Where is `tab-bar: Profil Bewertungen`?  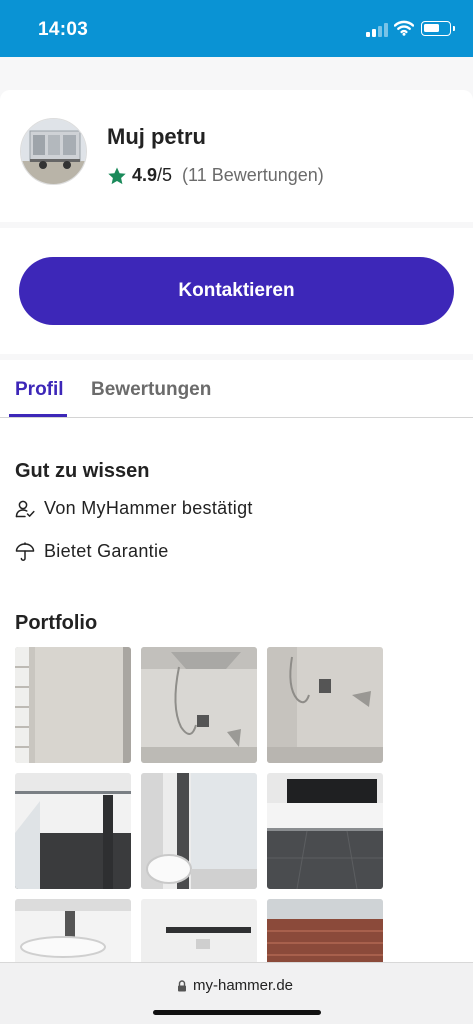
tab-bar: Profil Bewertungen is located at coordinates (236, 389).